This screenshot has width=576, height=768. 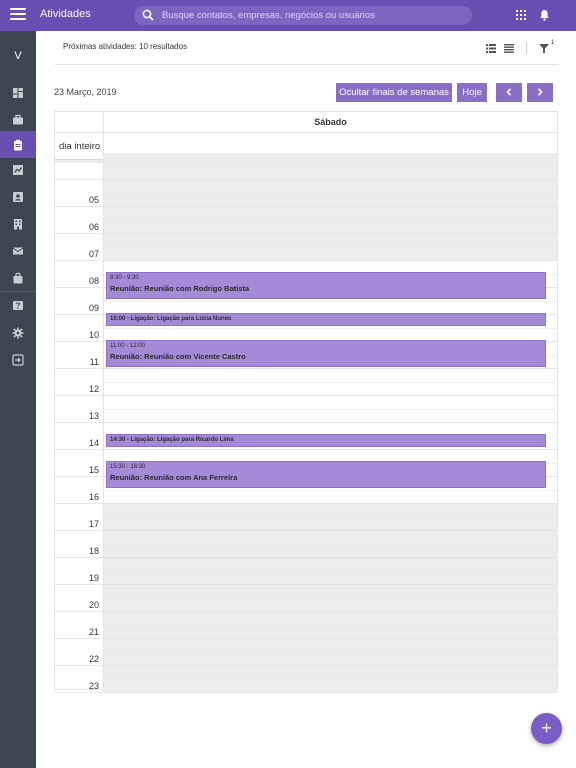 I want to click on hour-row: 20, so click(x=306, y=598).